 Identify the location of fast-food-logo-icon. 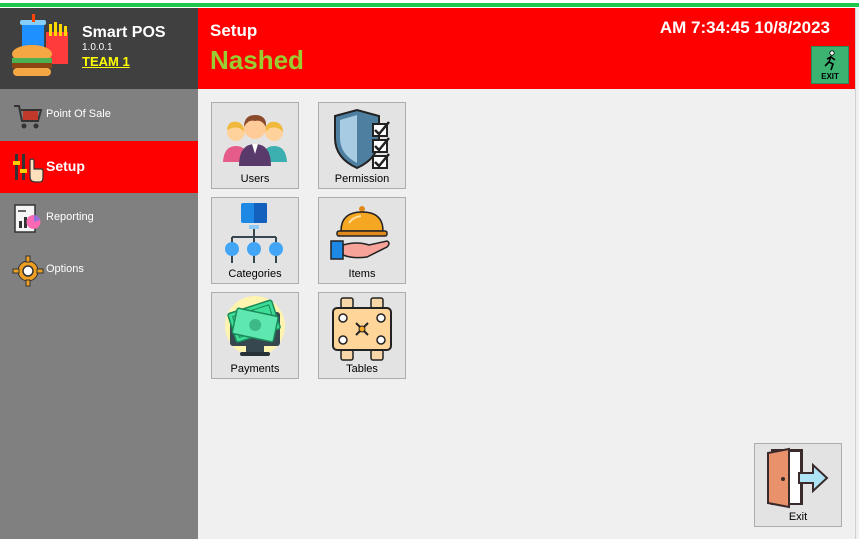
(40, 45).